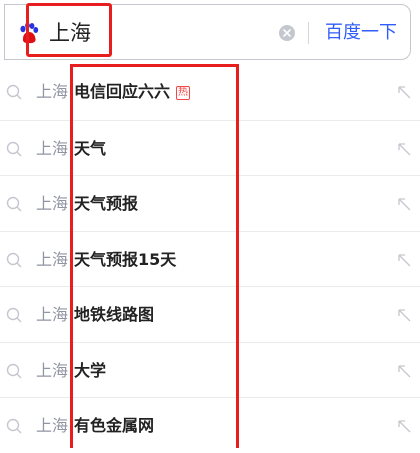 This screenshot has width=420, height=453. Describe the element at coordinates (207, 32) in the screenshot. I see `search-box: 上海 百度一下` at that location.